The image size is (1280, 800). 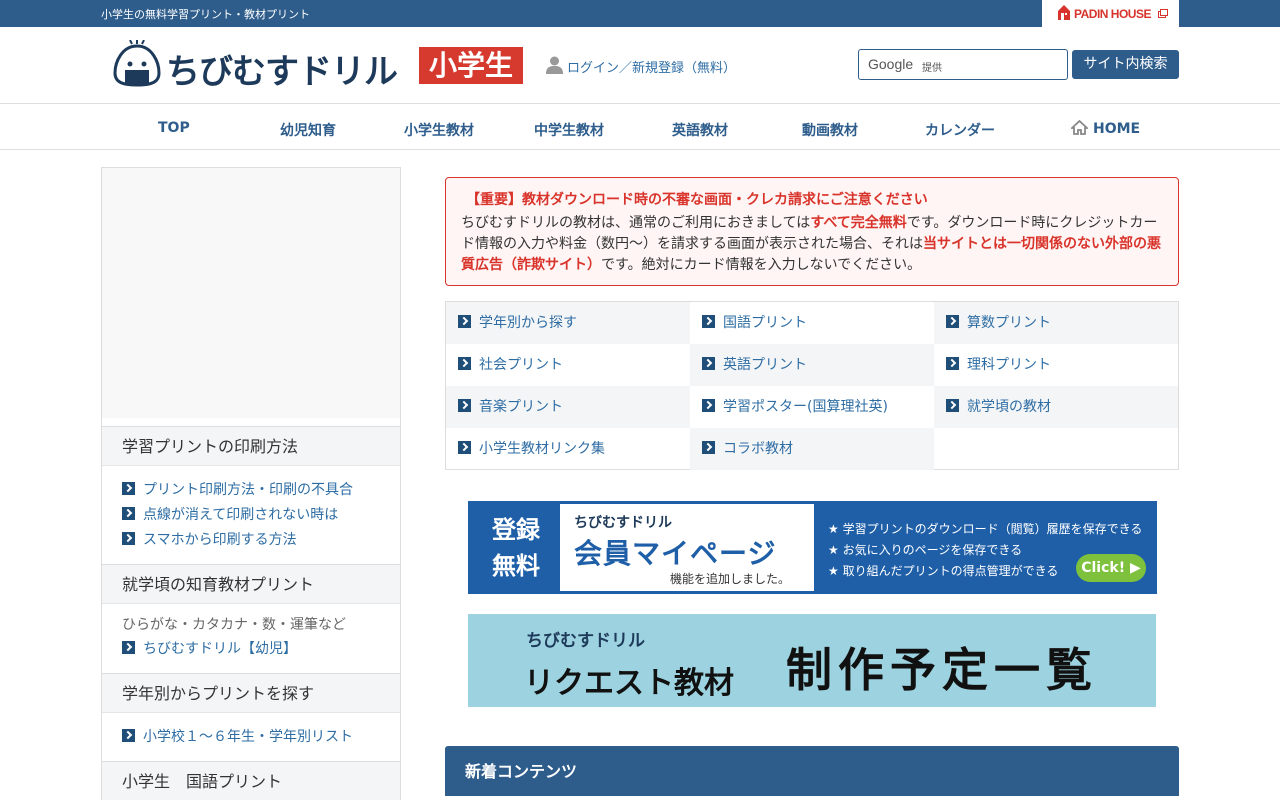 I want to click on sidebar-link-phone-print: スマホから印刷する方法, so click(x=209, y=539).